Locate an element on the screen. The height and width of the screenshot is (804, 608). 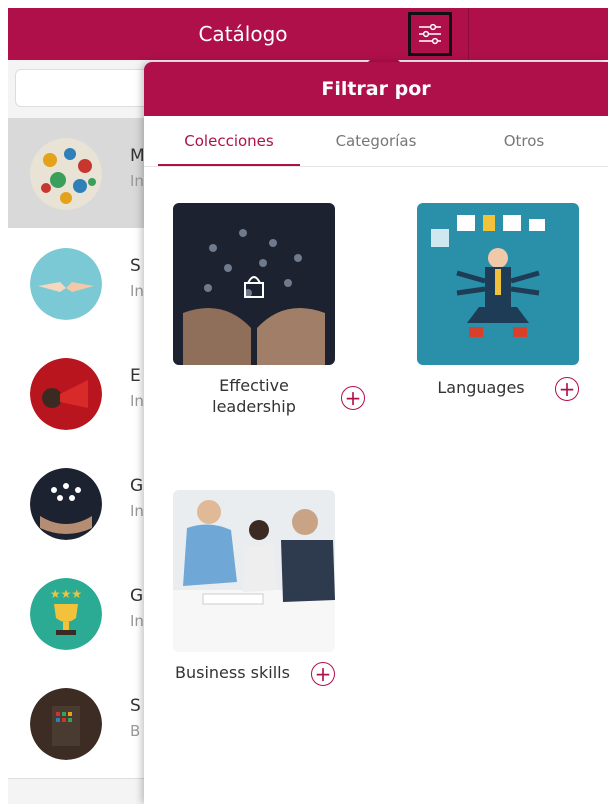
collection-card-effective-leadership: Effective leadership + is located at coordinates (269, 318).